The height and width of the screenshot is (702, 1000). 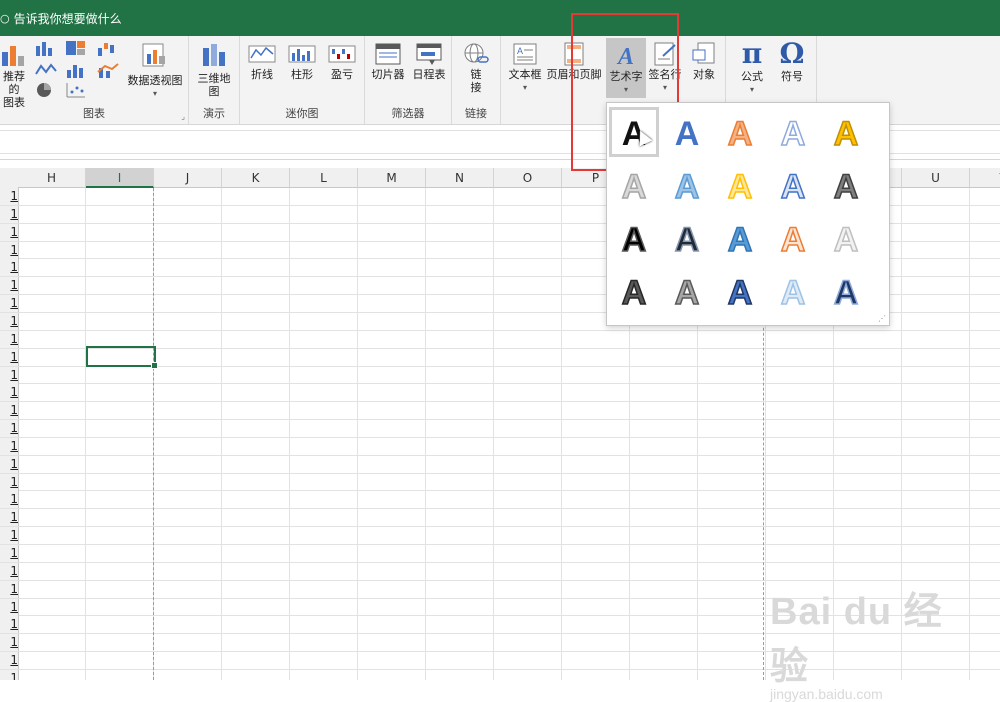 What do you see at coordinates (76, 91) in the screenshot?
I see `scatter-chart-button` at bounding box center [76, 91].